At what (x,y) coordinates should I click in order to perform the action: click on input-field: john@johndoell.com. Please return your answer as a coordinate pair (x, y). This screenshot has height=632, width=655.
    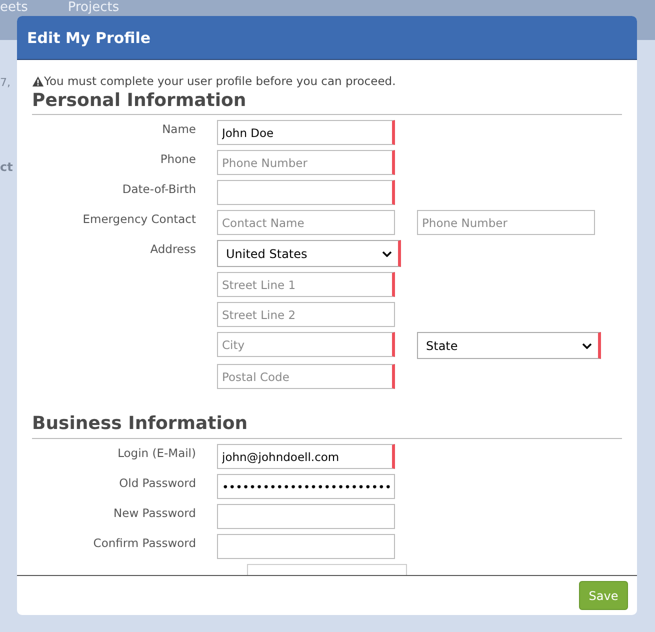
    Looking at the image, I should click on (306, 456).